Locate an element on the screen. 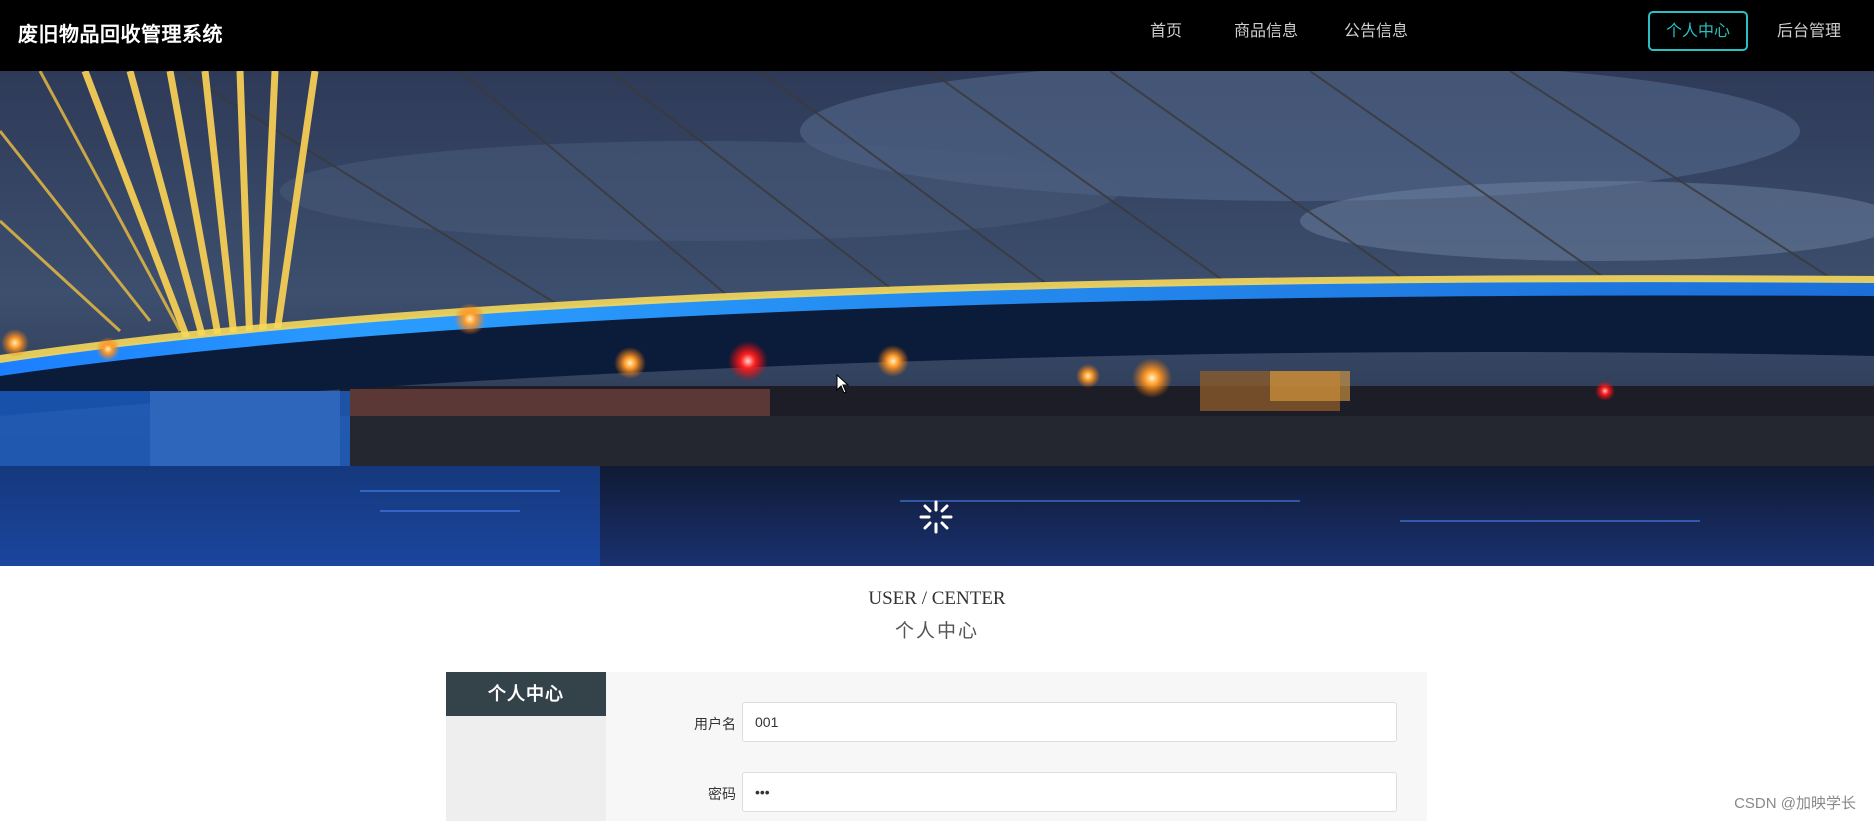  password-field: ••• is located at coordinates (1069, 792).